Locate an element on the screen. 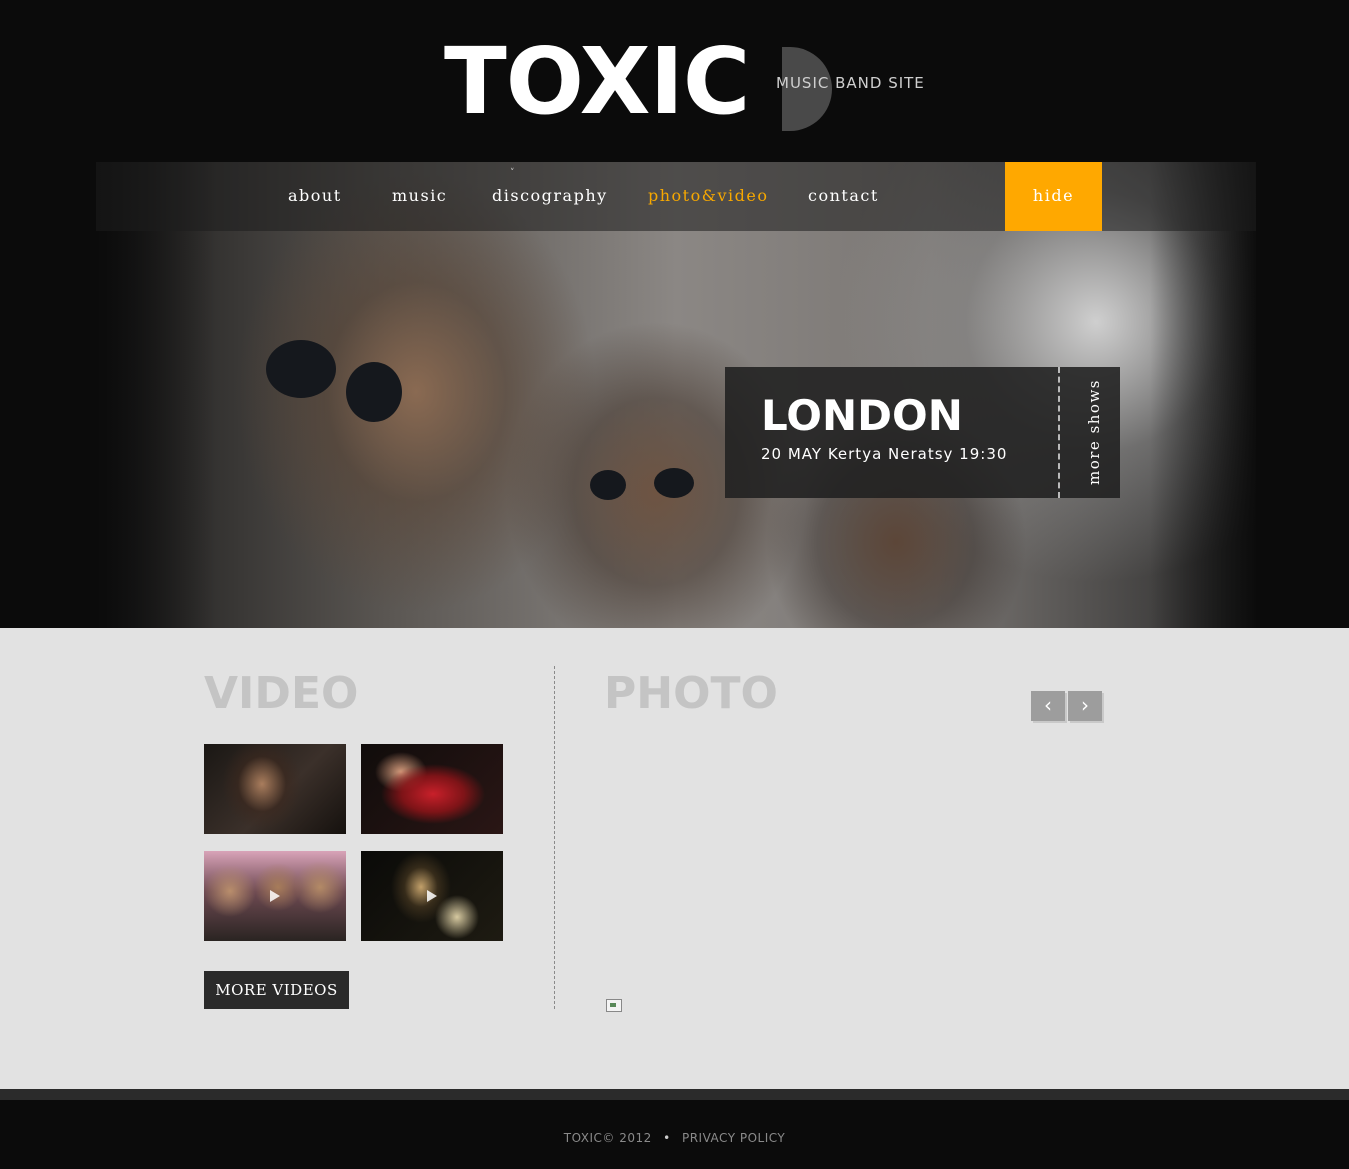 The image size is (1349, 1169). nav-item-photo-video: photo&video is located at coordinates (708, 195).